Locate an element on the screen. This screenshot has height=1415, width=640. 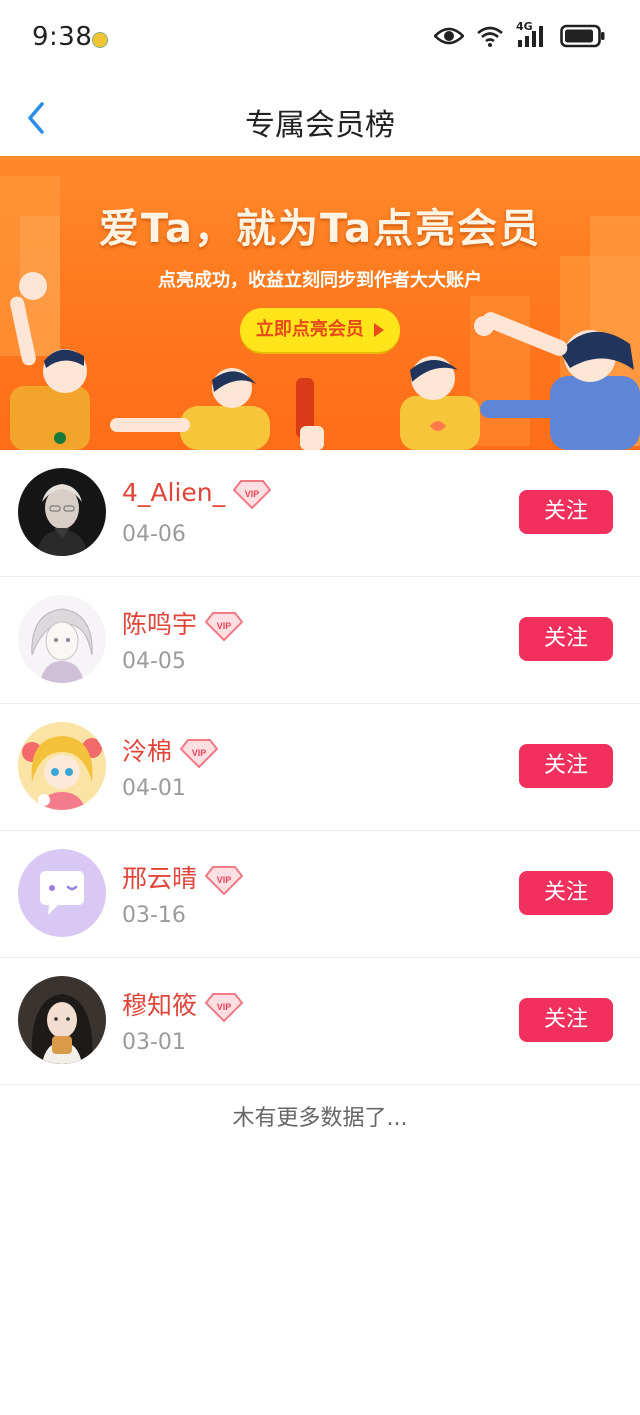
nav-bar: 专属会员榜 is located at coordinates (320, 118).